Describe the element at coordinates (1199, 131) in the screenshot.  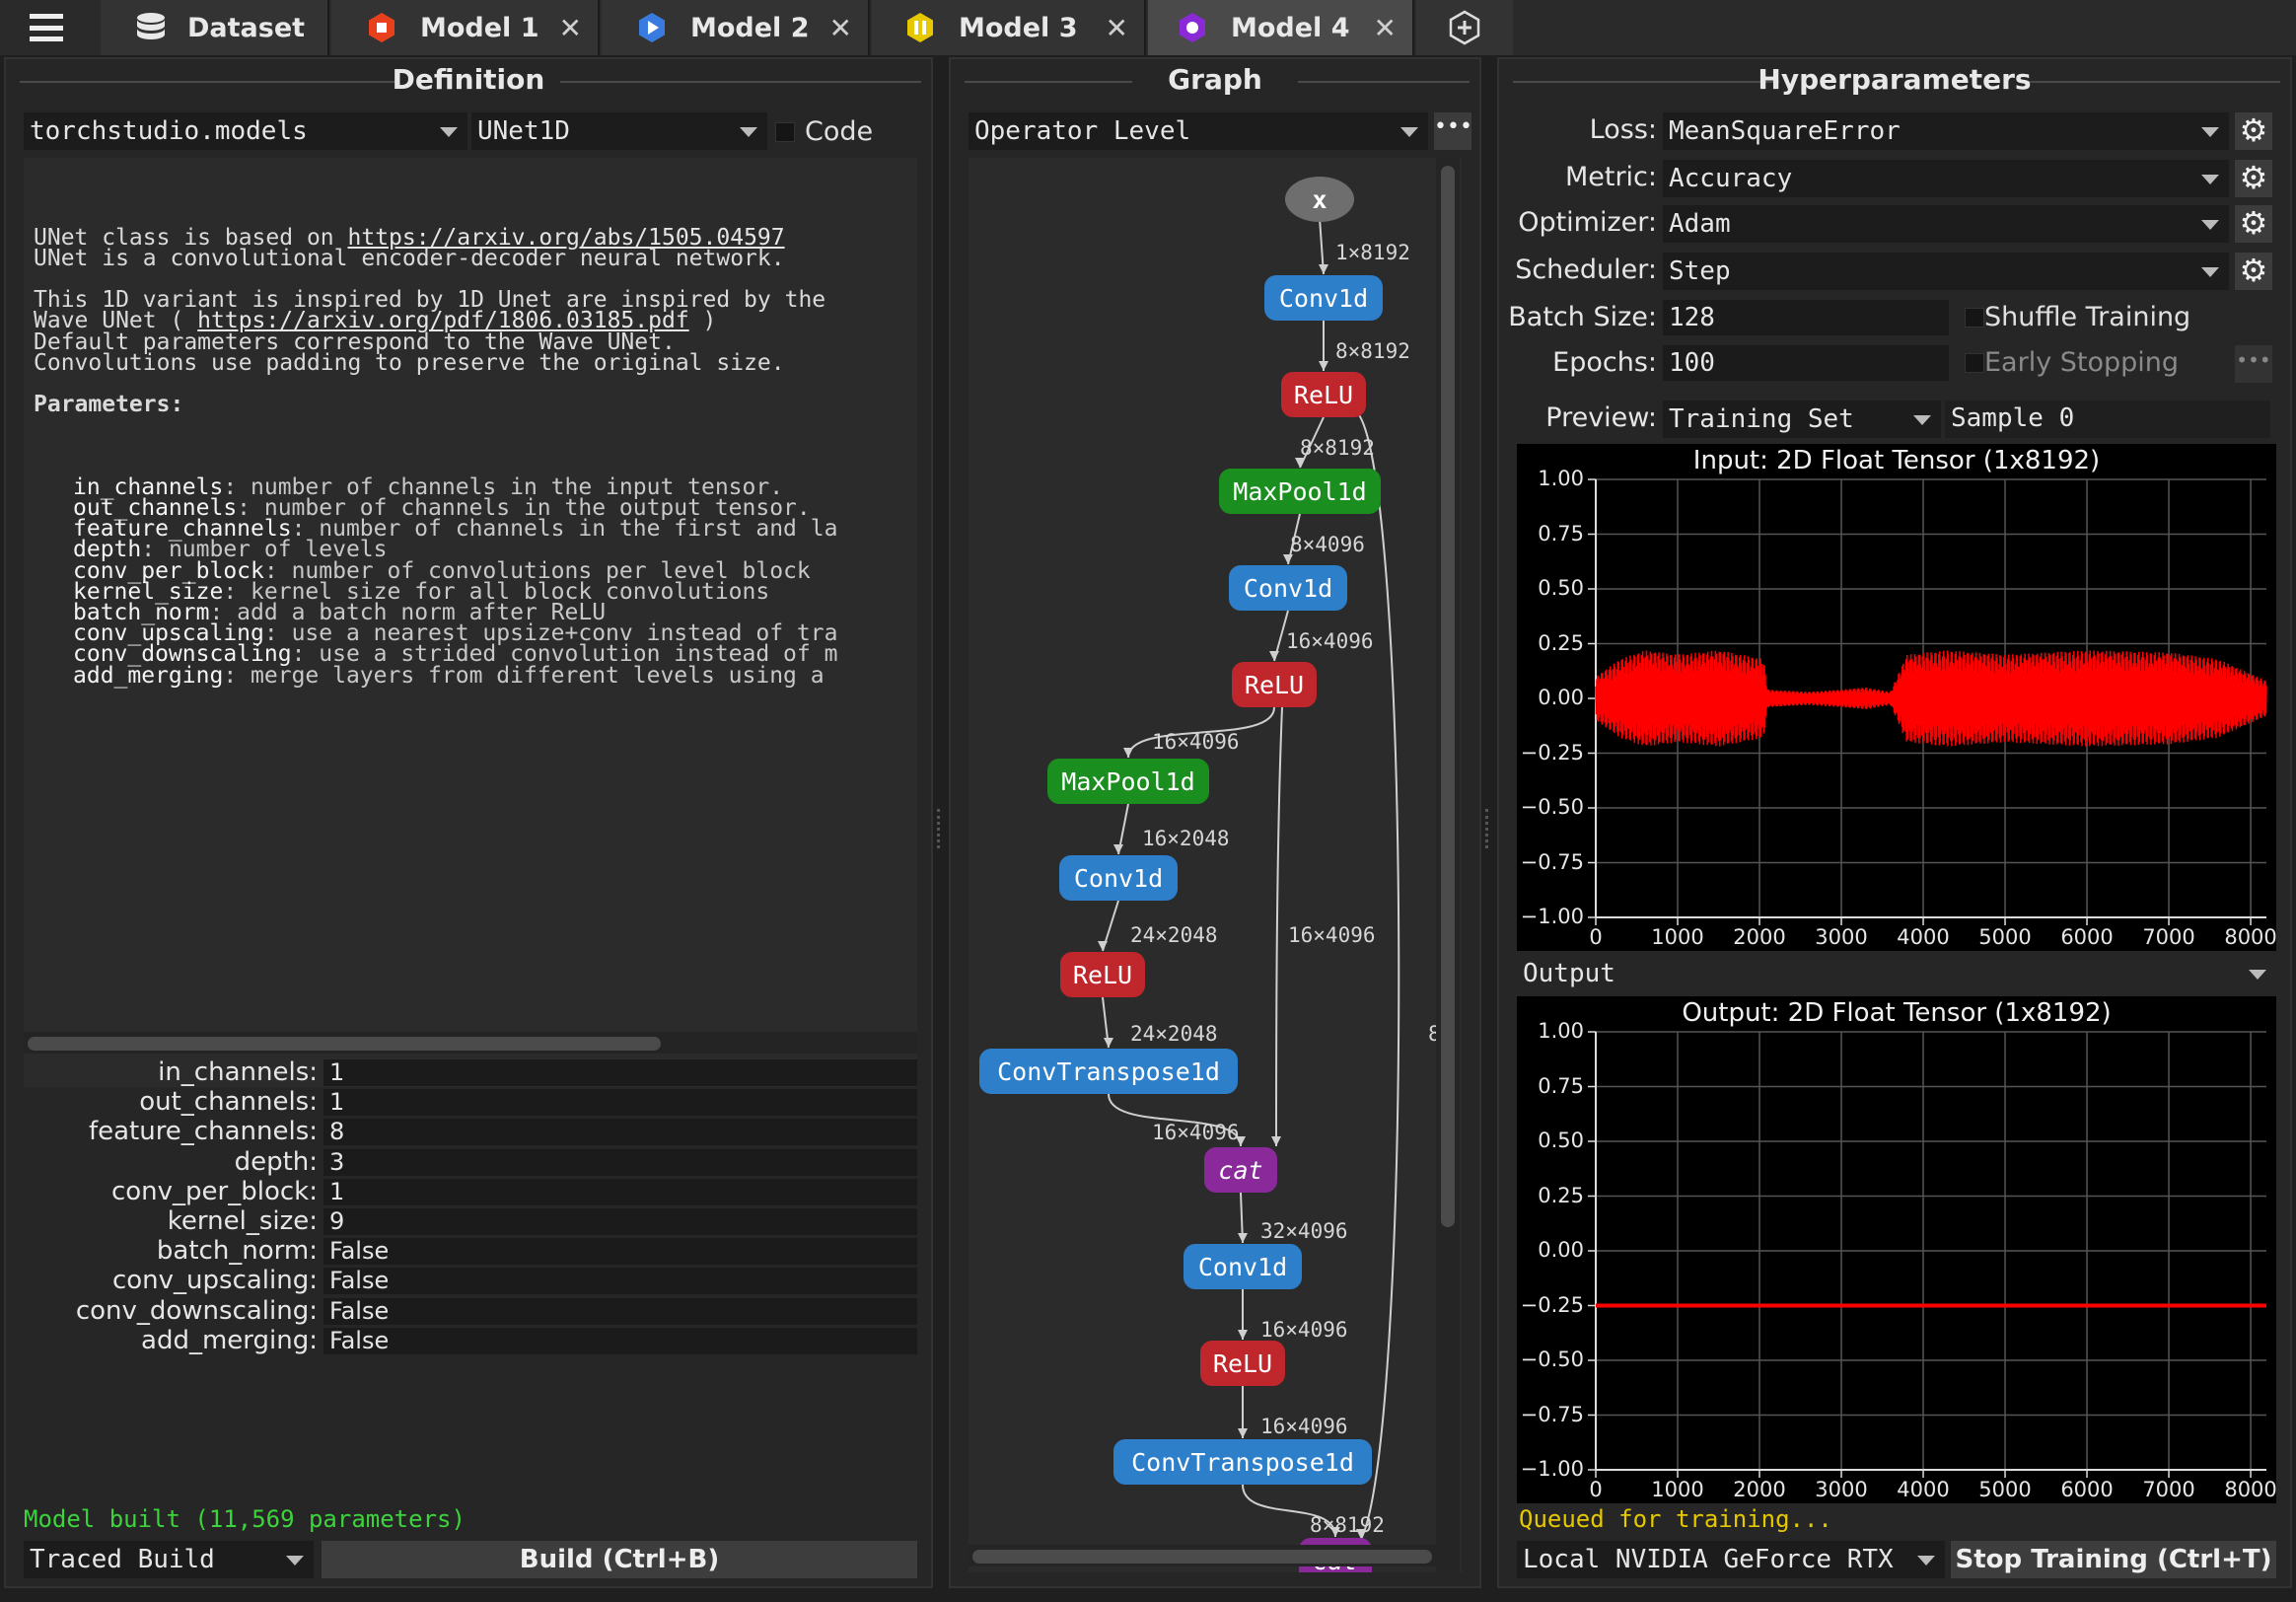
I see `graph-level-select: Operator Level` at that location.